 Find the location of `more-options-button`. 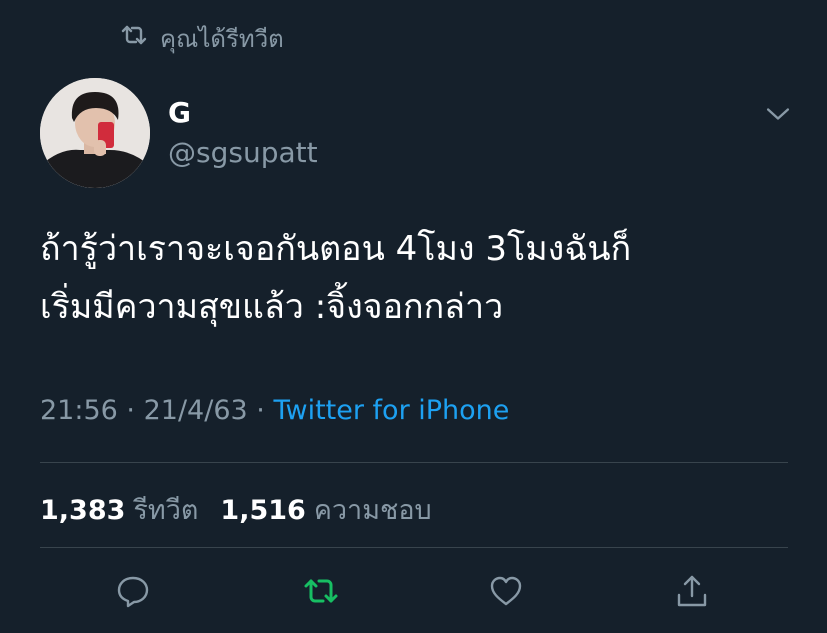

more-options-button is located at coordinates (778, 116).